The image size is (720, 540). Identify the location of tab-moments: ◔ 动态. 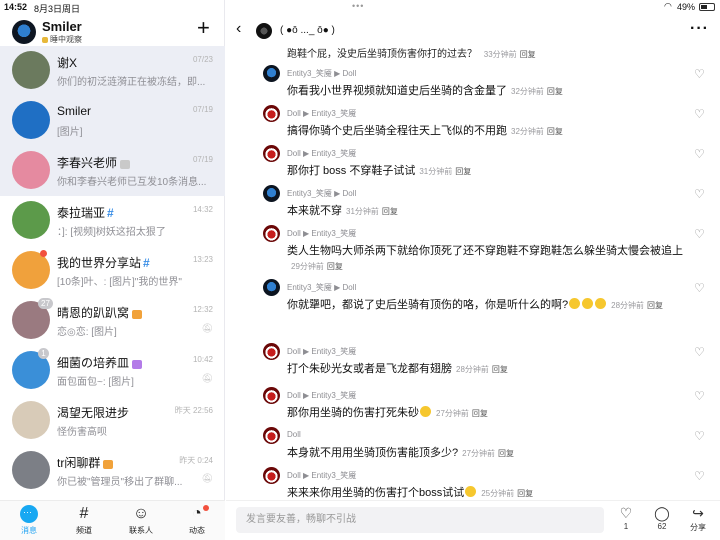
(197, 519).